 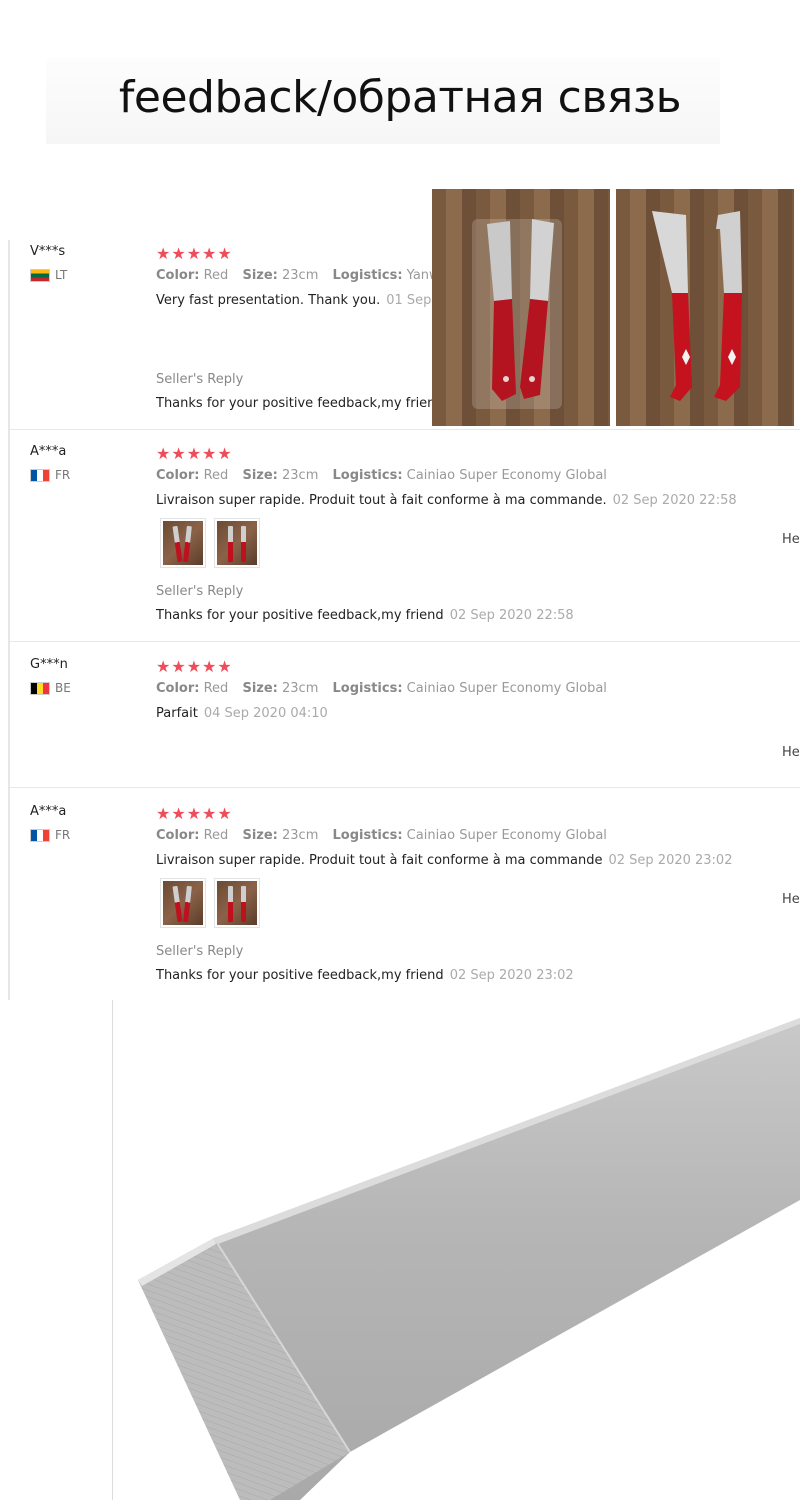 I want to click on review-comment: Parfait 04 Sep 2020 04:10, so click(x=242, y=713).